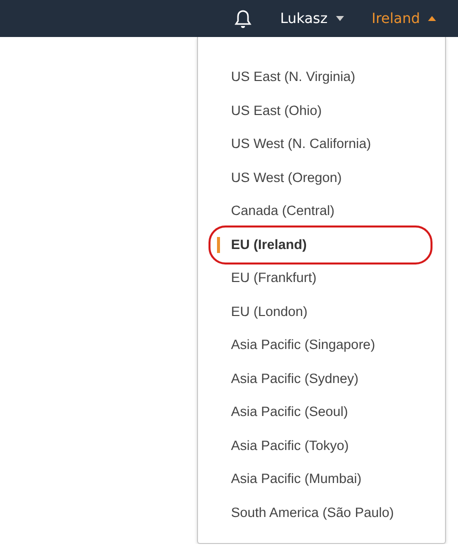  I want to click on region-item: EU (Ireland), so click(321, 244).